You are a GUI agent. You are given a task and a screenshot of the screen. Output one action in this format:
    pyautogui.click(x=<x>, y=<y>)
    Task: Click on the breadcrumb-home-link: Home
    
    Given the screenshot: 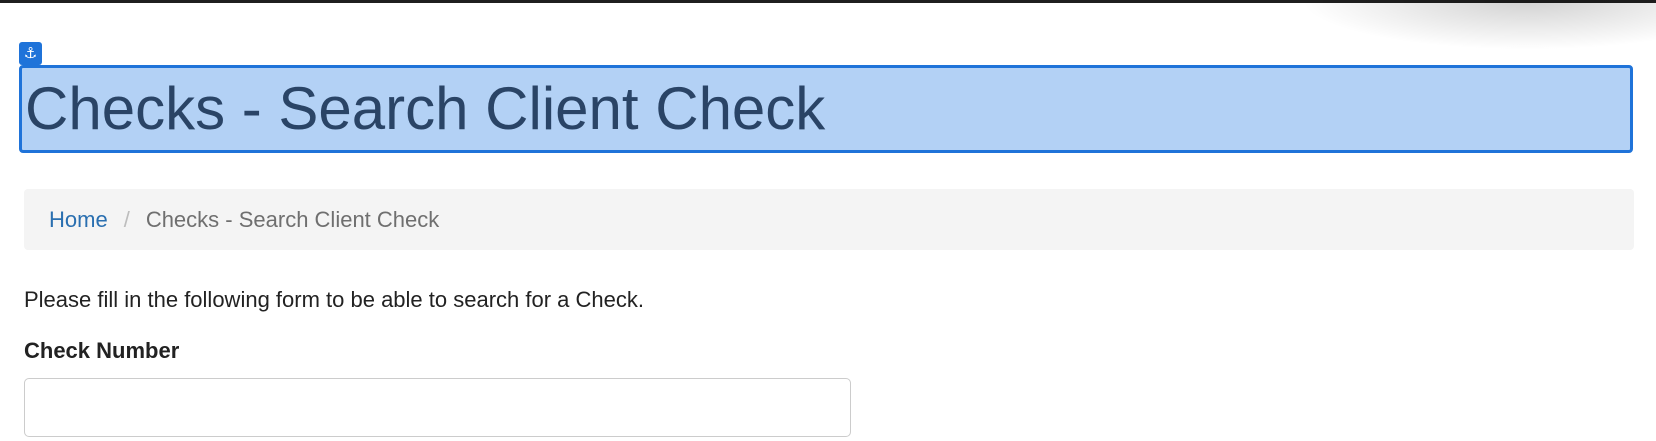 What is the action you would take?
    pyautogui.click(x=78, y=220)
    